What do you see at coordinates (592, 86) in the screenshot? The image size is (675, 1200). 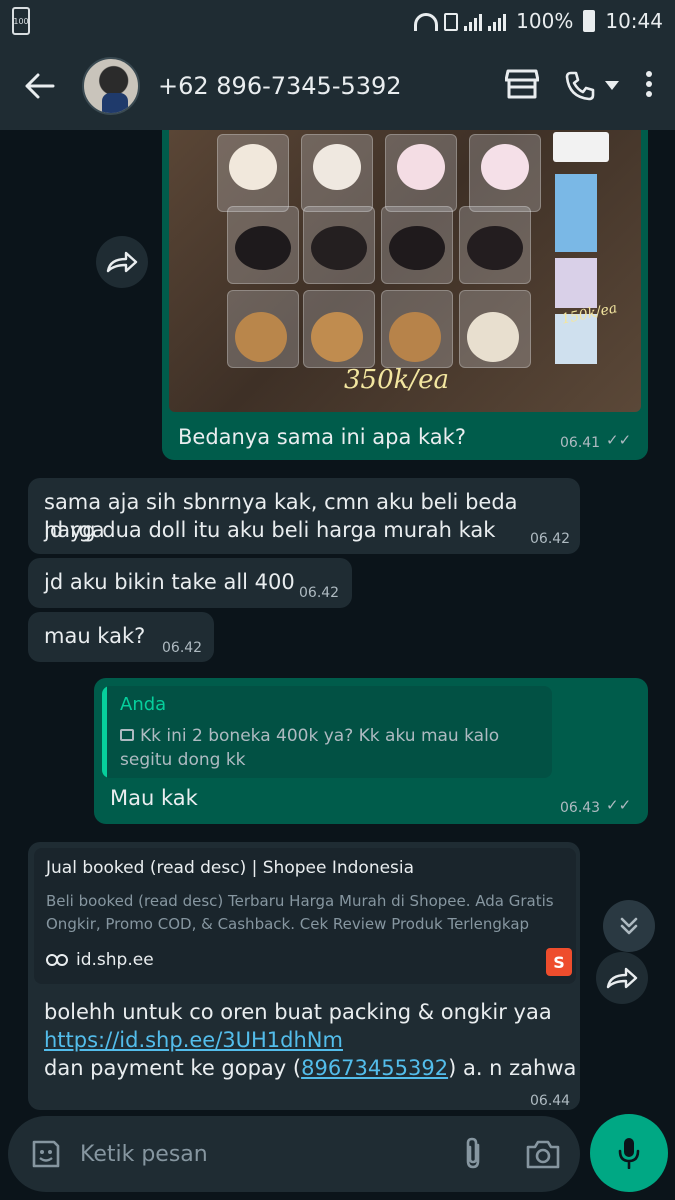 I see `voice-call-icon` at bounding box center [592, 86].